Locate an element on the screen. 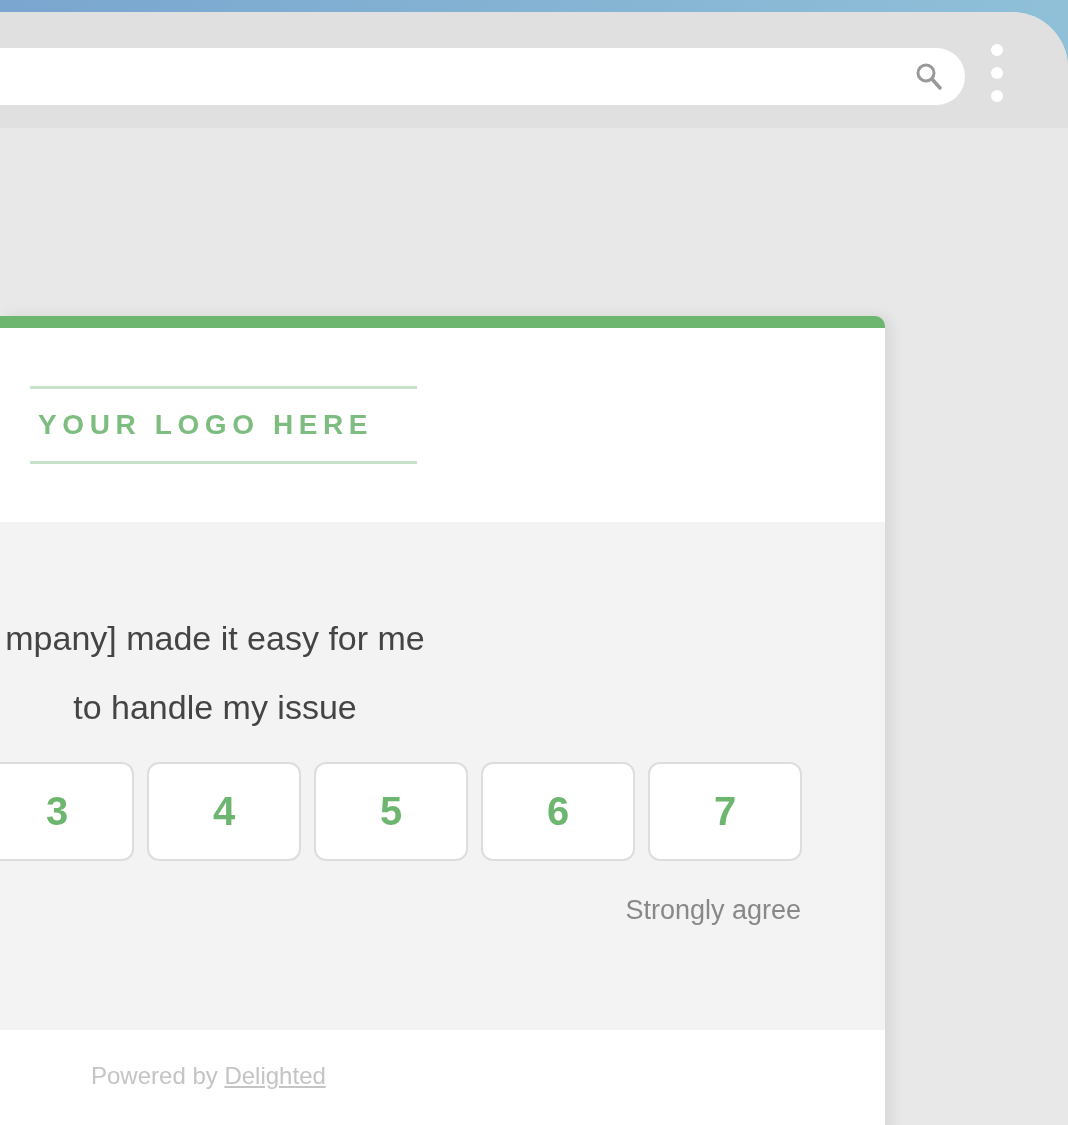  scale-end-label: Strongly agree is located at coordinates (712, 910).